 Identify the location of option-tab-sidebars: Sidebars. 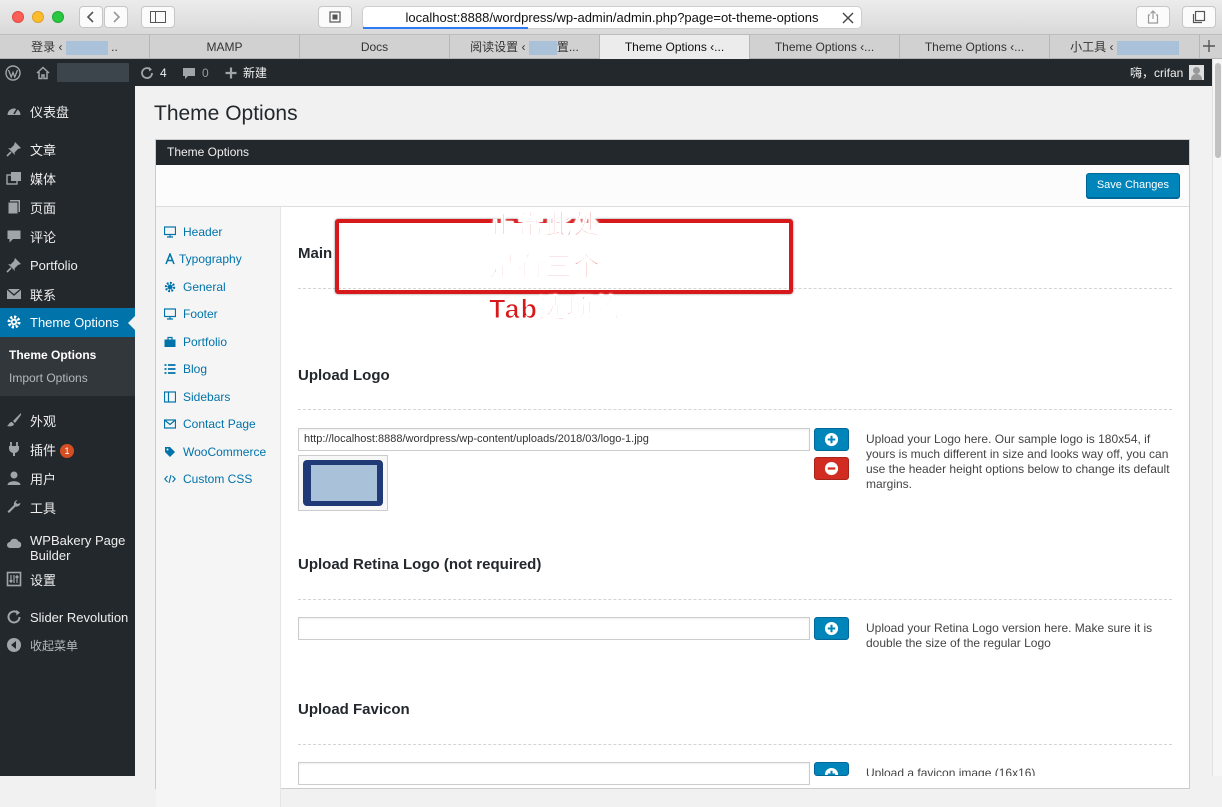
(197, 397).